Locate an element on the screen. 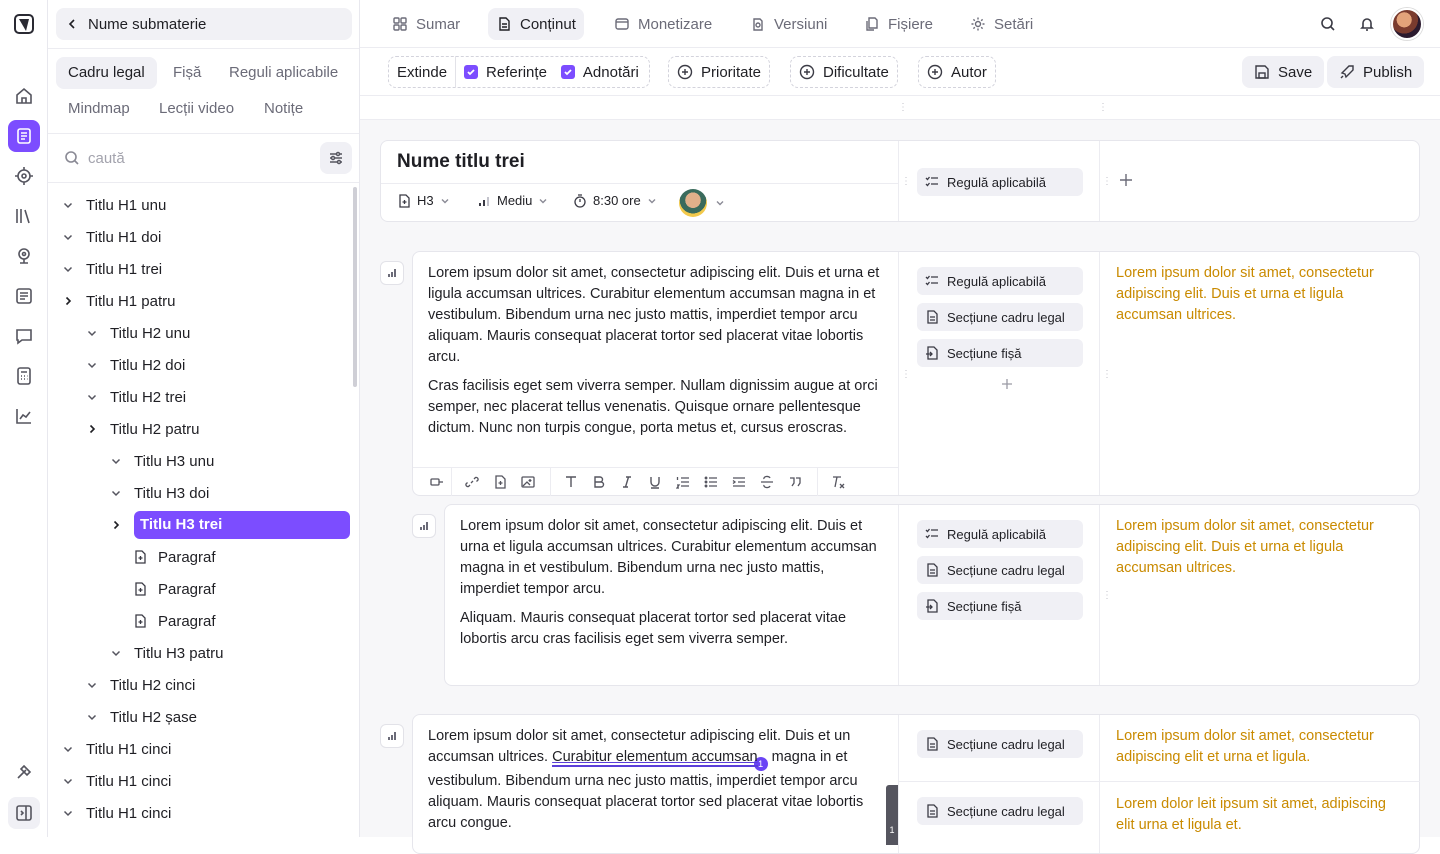 The image size is (1440, 854). duration-select: 8:30 ore is located at coordinates (615, 200).